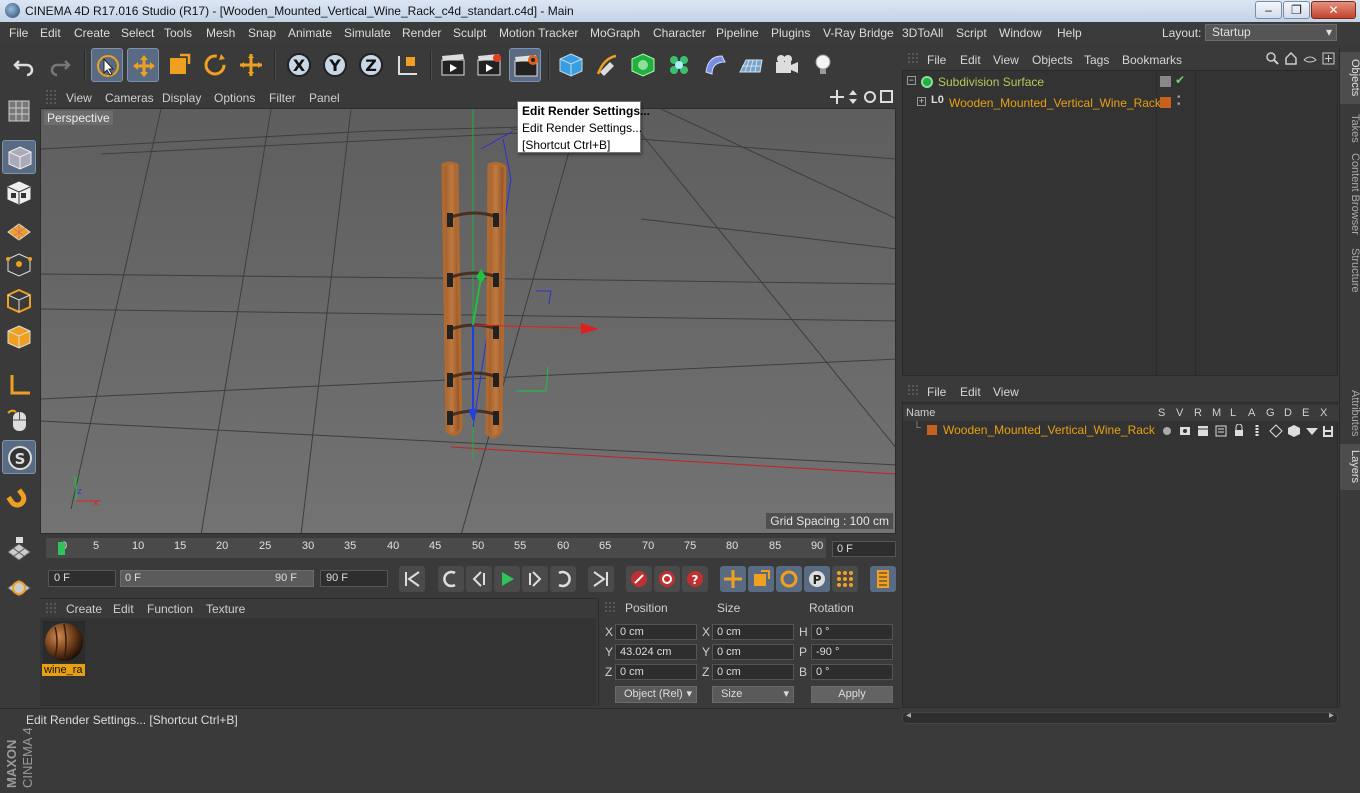  Describe the element at coordinates (1096, 60) in the screenshot. I see `object-menu-tags: Tags` at that location.